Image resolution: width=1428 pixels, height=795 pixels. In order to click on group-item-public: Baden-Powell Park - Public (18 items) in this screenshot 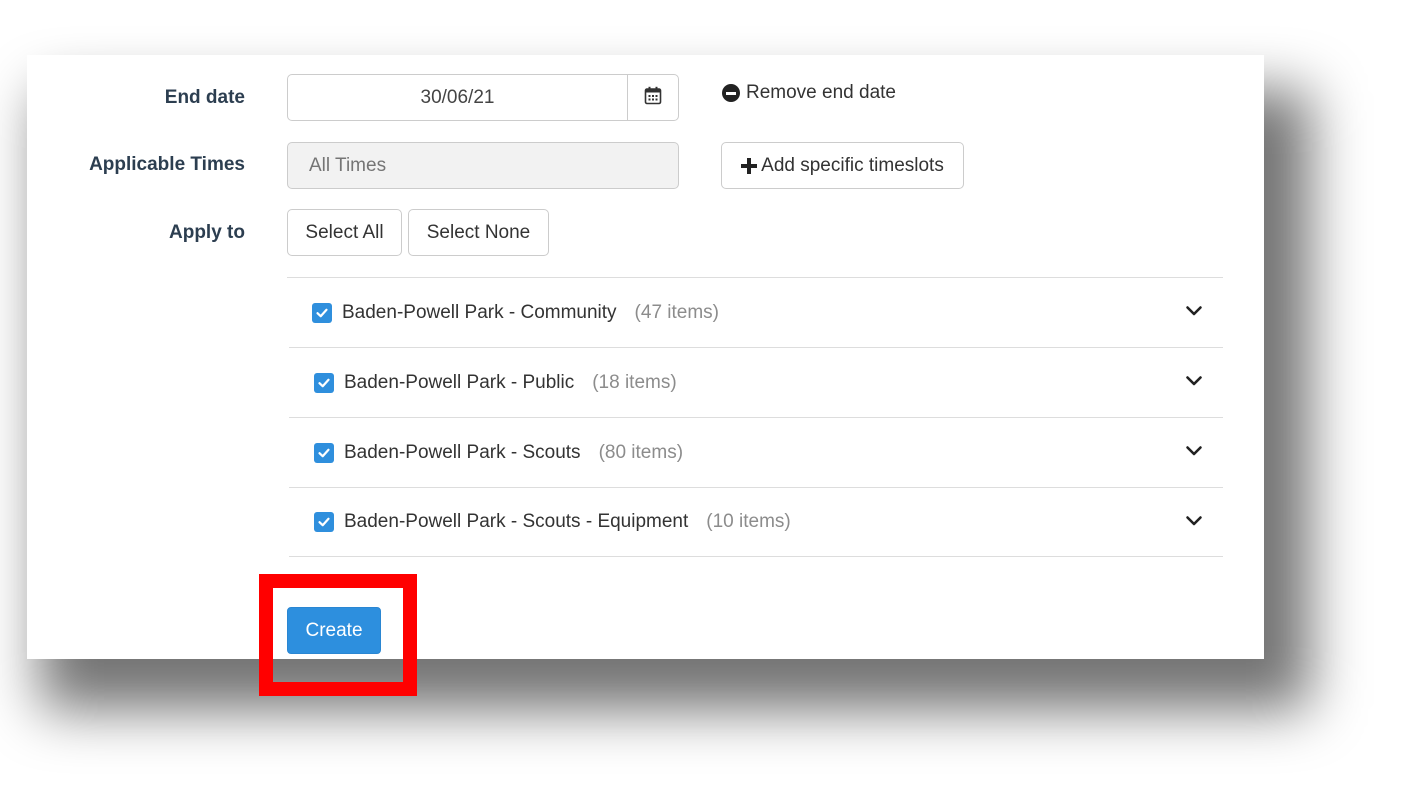, I will do `click(756, 382)`.